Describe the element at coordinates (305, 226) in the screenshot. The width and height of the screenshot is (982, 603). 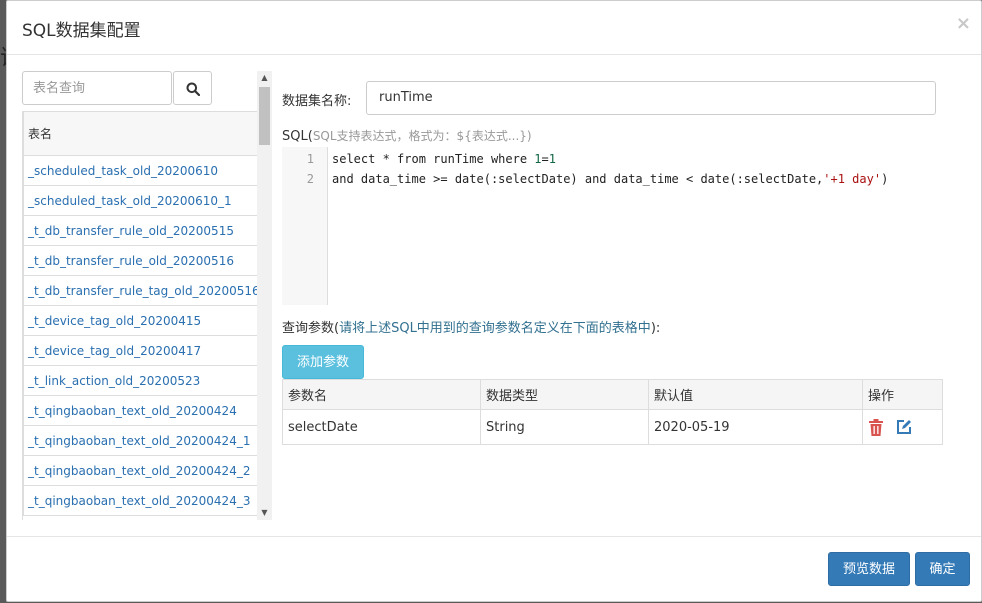
I see `line-number-gutter` at that location.